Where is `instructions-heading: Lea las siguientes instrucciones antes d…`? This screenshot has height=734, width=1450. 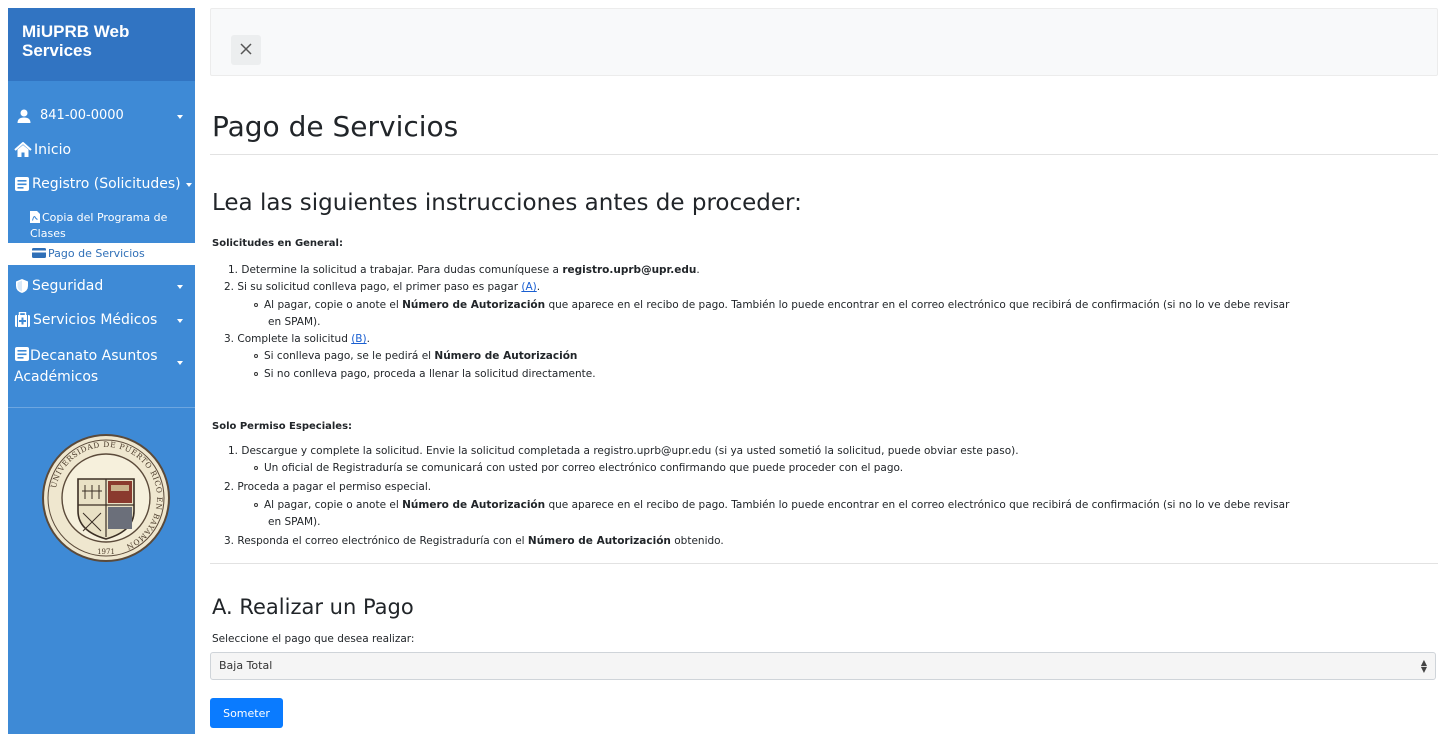 instructions-heading: Lea las siguientes instrucciones antes d… is located at coordinates (507, 203).